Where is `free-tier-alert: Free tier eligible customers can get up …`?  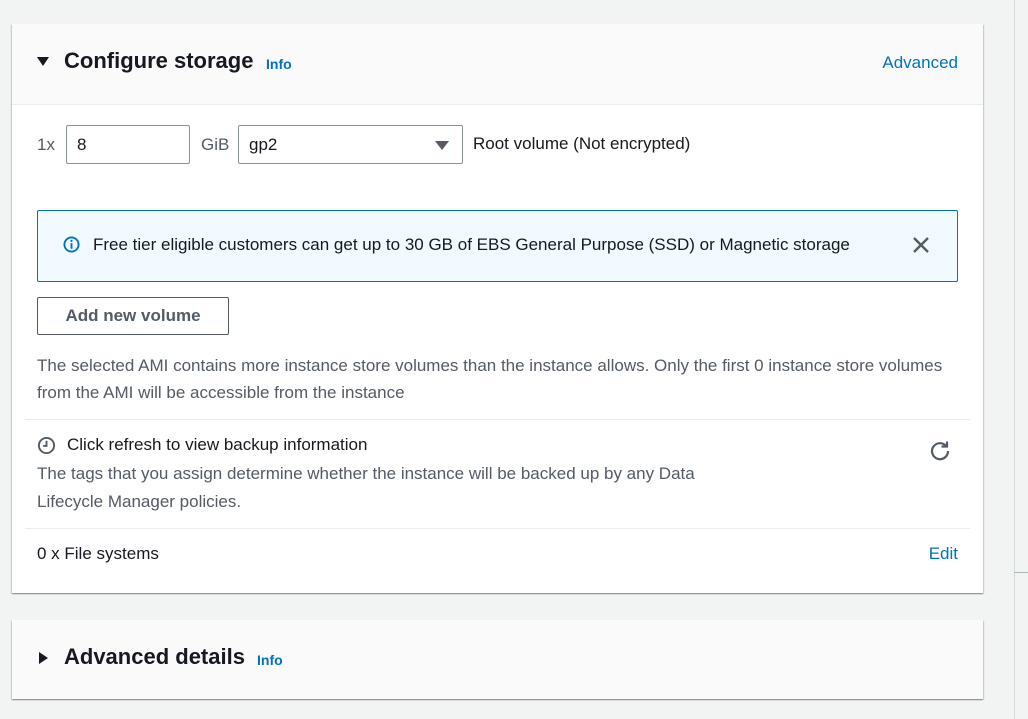
free-tier-alert: Free tier eligible customers can get up … is located at coordinates (497, 246).